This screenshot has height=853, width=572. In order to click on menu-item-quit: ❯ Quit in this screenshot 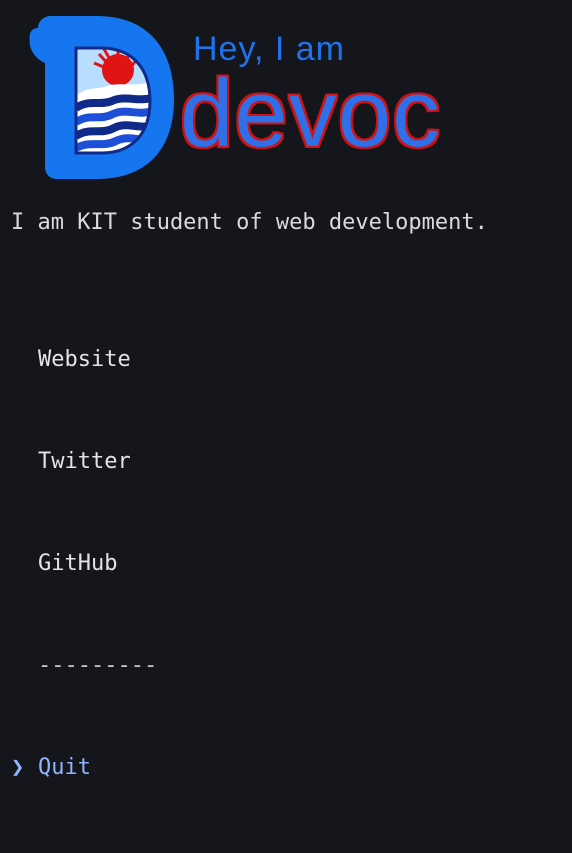, I will do `click(84, 768)`.